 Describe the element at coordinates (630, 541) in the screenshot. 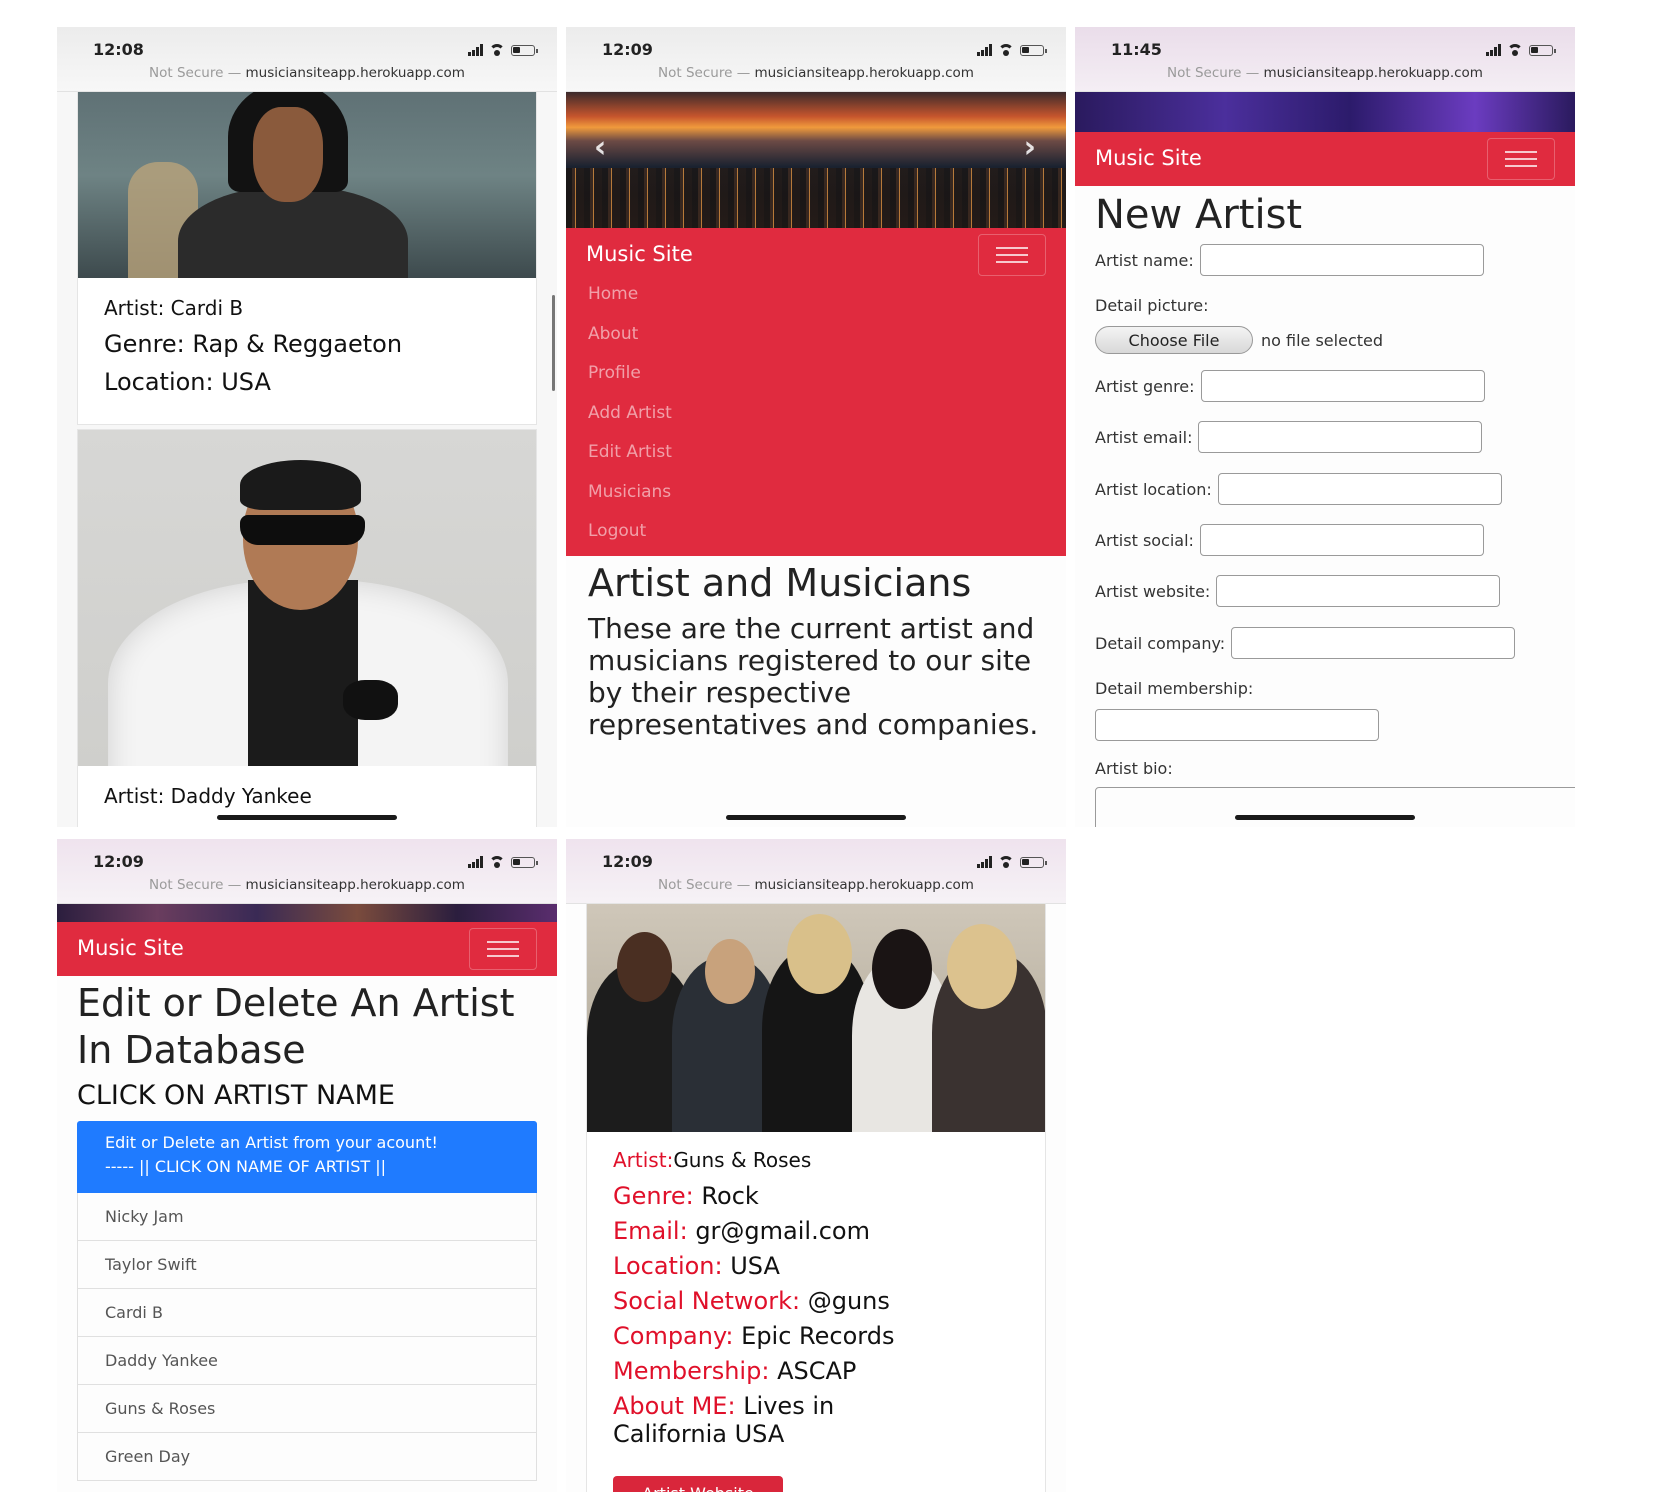

I see `nav-item-logout: Logout` at that location.